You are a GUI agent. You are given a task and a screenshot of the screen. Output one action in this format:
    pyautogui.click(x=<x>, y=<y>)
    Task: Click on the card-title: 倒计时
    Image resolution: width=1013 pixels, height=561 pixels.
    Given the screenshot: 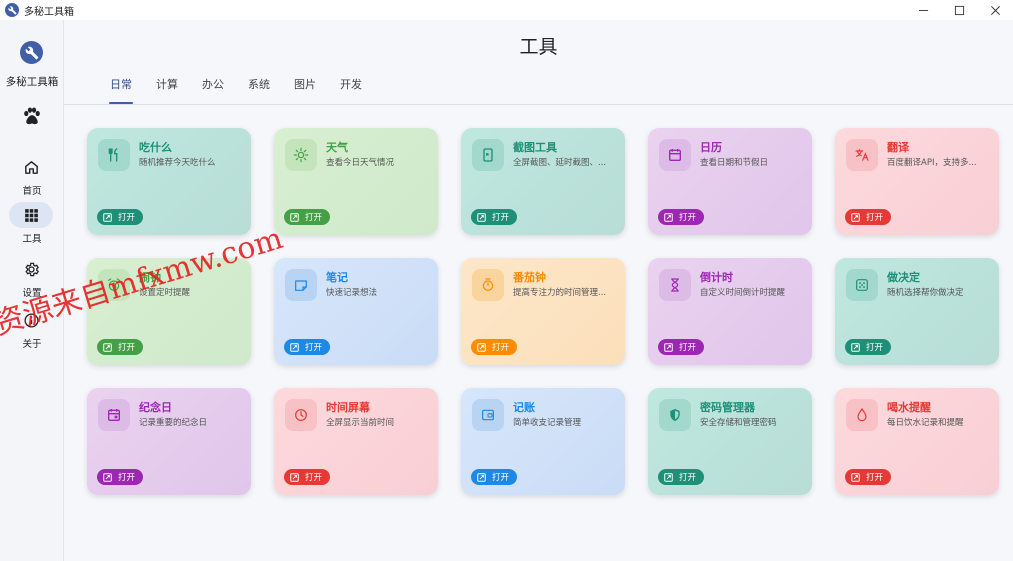 What is the action you would take?
    pyautogui.click(x=716, y=277)
    